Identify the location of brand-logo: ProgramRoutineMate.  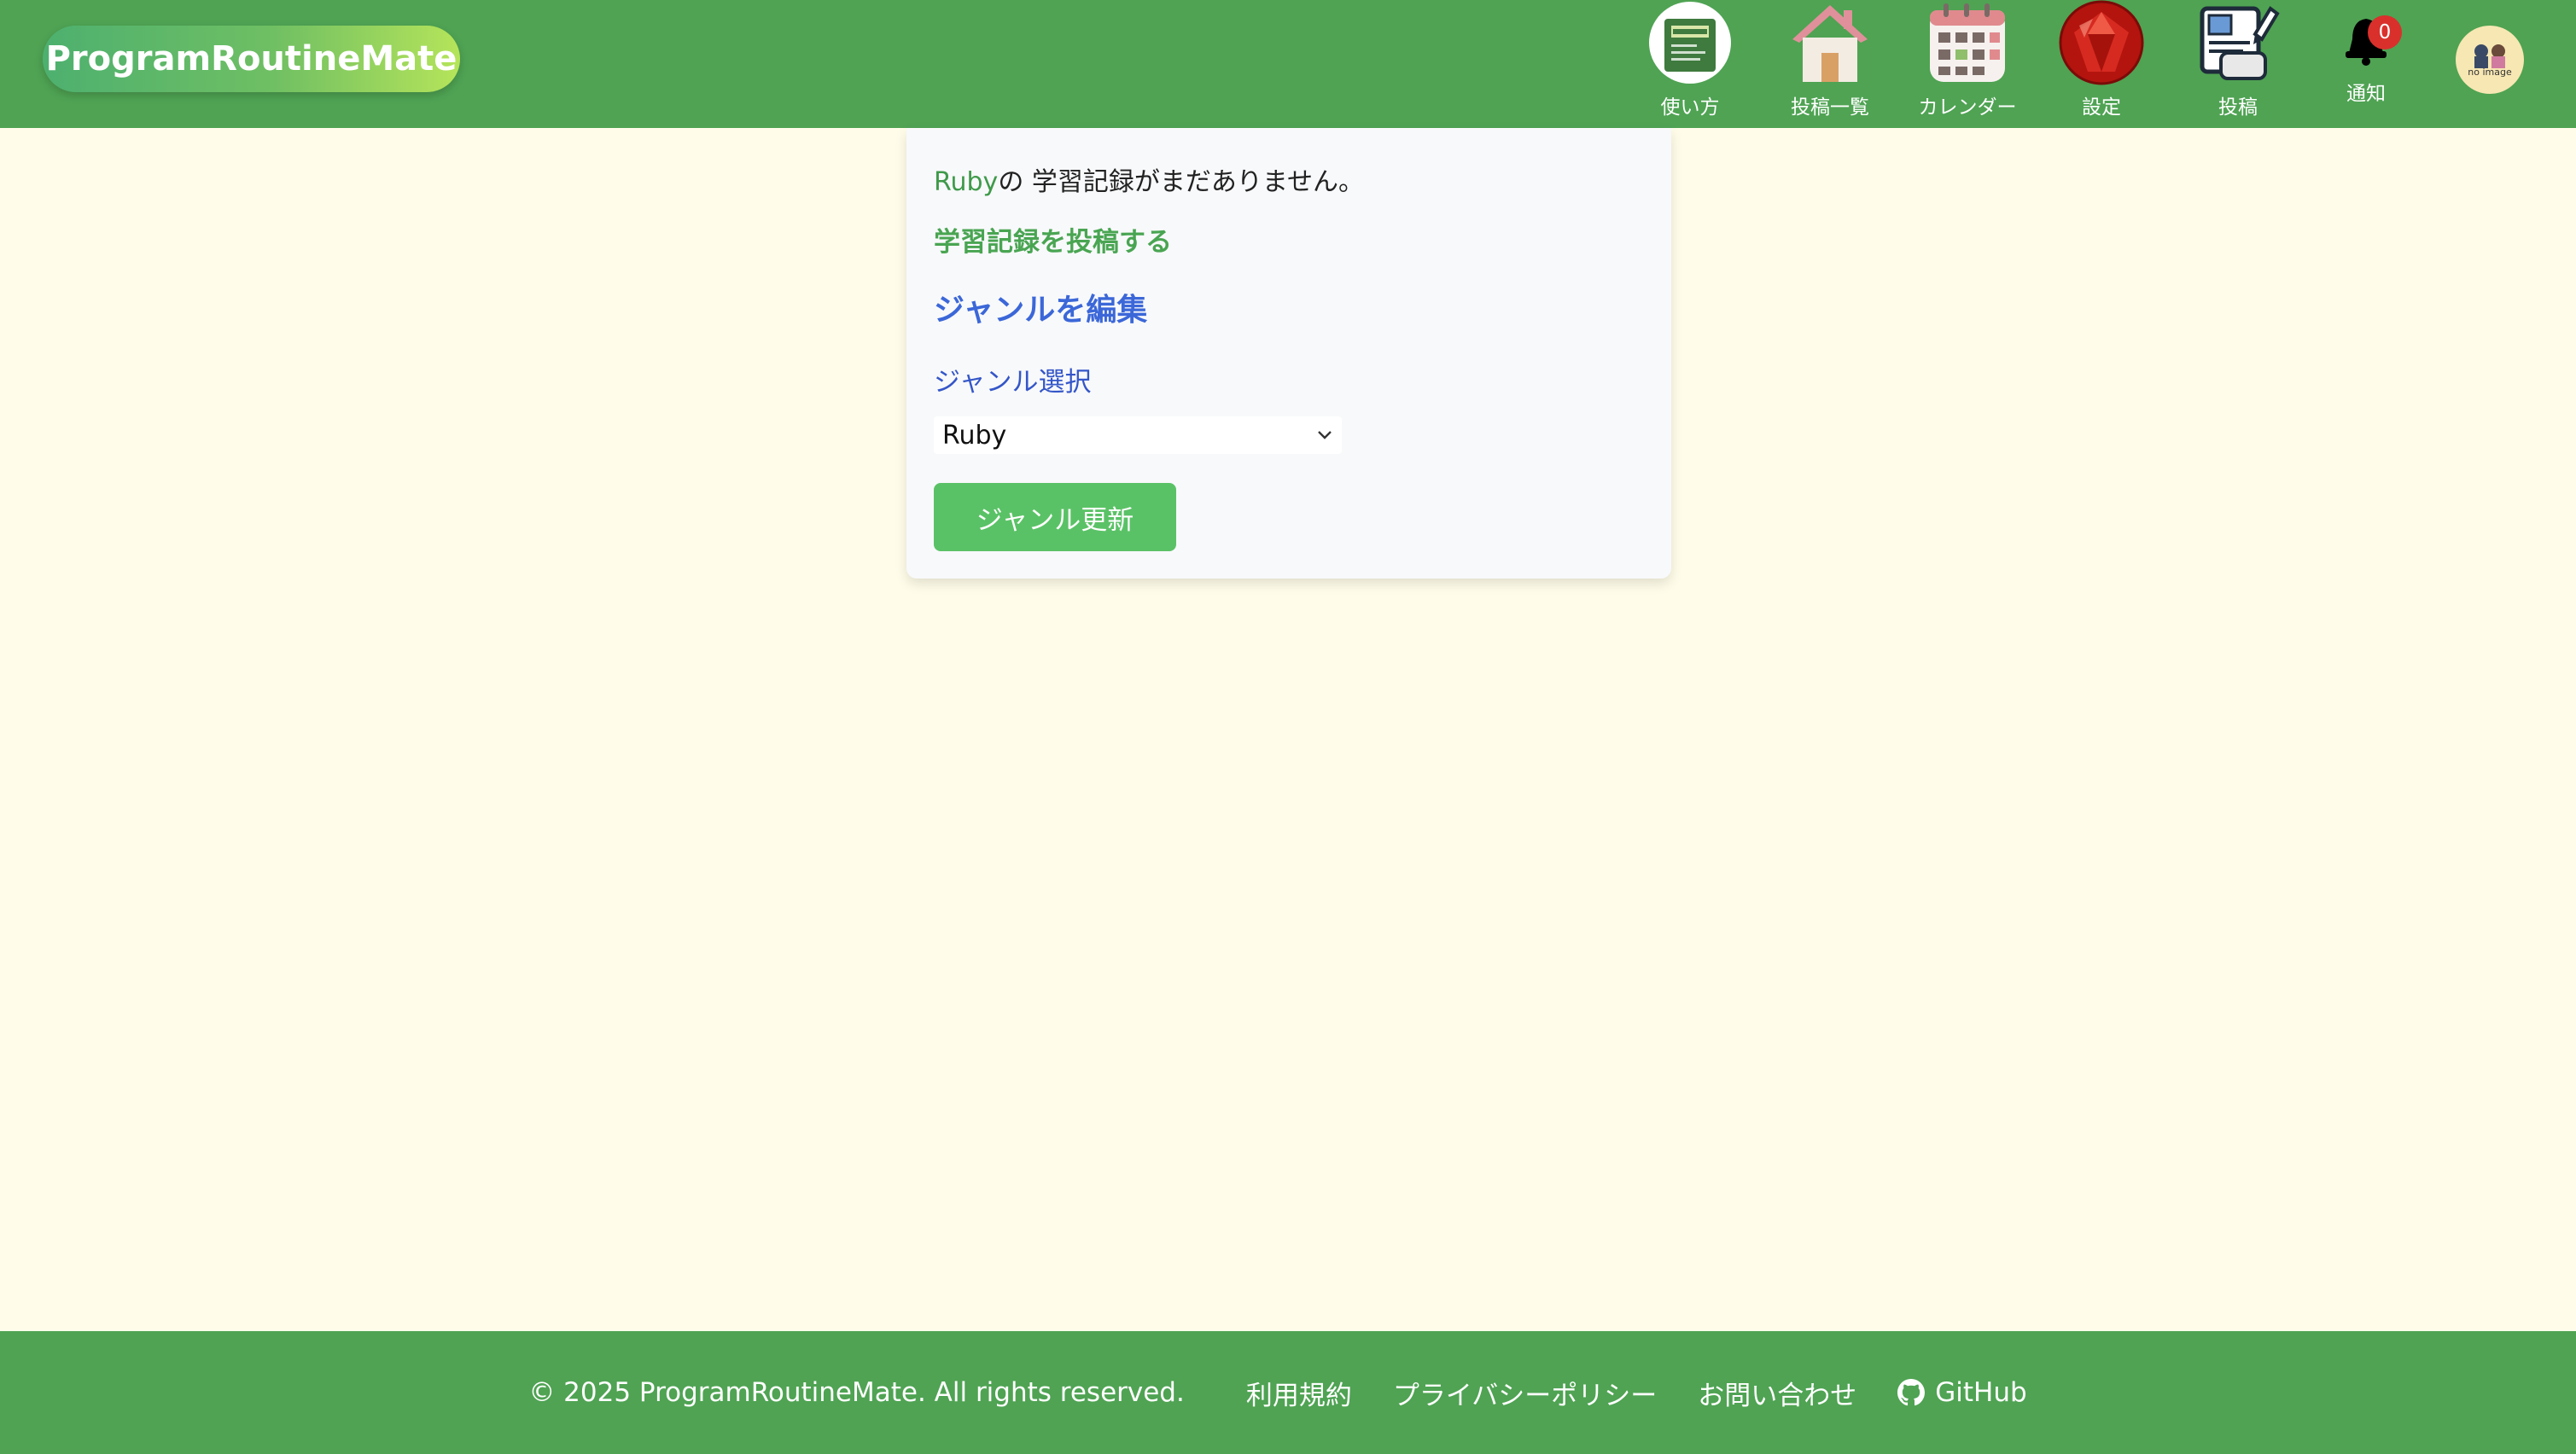
(251, 59).